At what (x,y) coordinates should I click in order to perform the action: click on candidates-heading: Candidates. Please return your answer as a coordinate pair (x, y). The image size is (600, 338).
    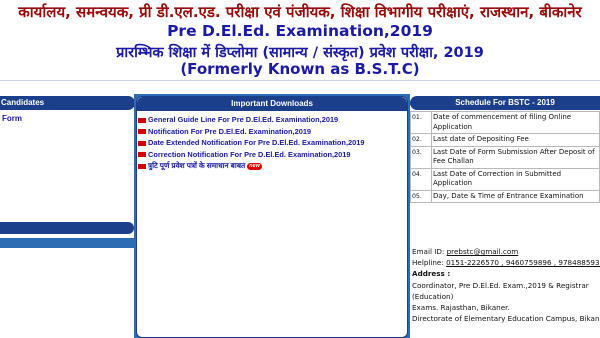
    Looking at the image, I should click on (67, 103).